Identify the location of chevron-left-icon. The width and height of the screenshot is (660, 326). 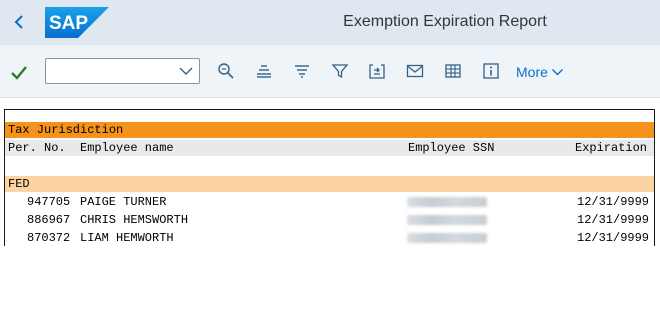
(18, 22).